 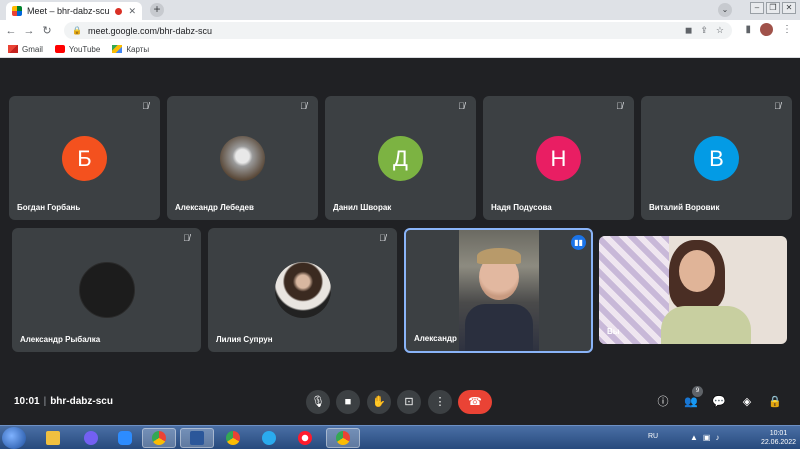 I want to click on maps-icon, so click(x=117, y=49).